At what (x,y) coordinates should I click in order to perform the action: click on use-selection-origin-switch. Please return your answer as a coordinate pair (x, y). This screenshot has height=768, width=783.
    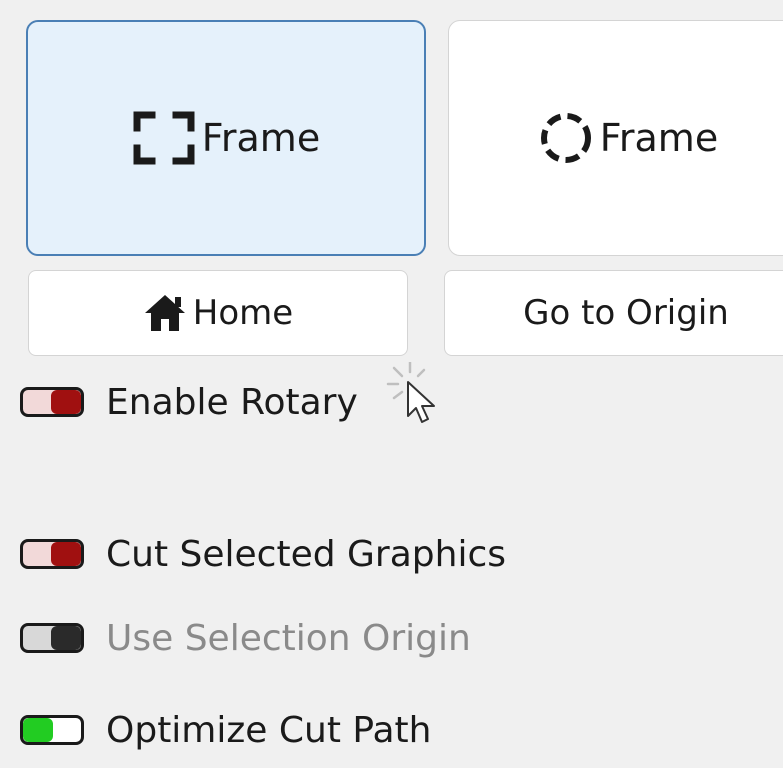
    Looking at the image, I should click on (52, 638).